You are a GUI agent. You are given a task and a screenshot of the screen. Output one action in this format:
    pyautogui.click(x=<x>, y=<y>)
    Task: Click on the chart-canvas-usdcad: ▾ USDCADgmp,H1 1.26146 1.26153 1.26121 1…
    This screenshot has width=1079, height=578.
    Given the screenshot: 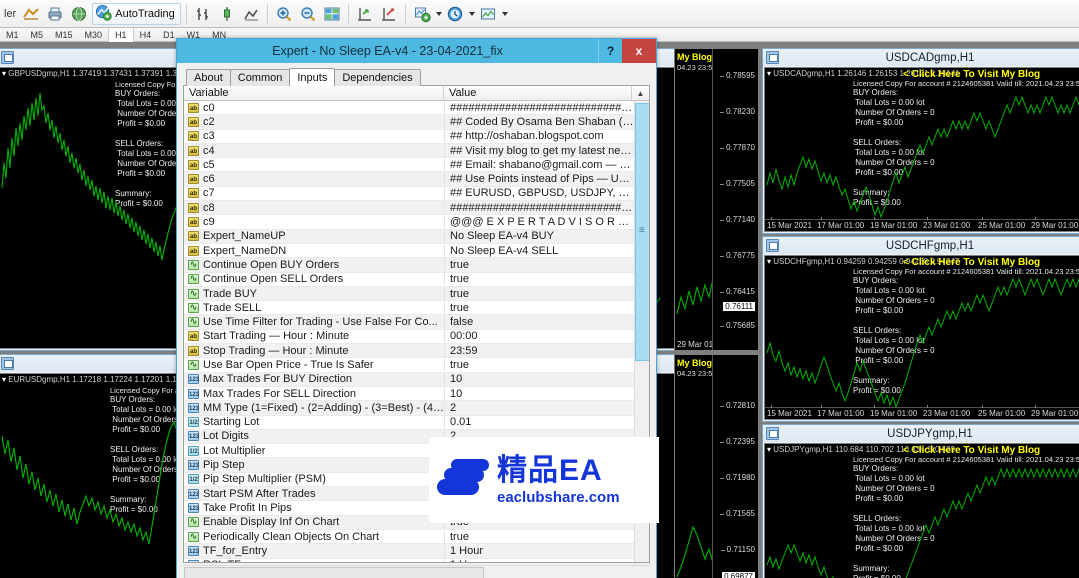 What is the action you would take?
    pyautogui.click(x=921, y=149)
    